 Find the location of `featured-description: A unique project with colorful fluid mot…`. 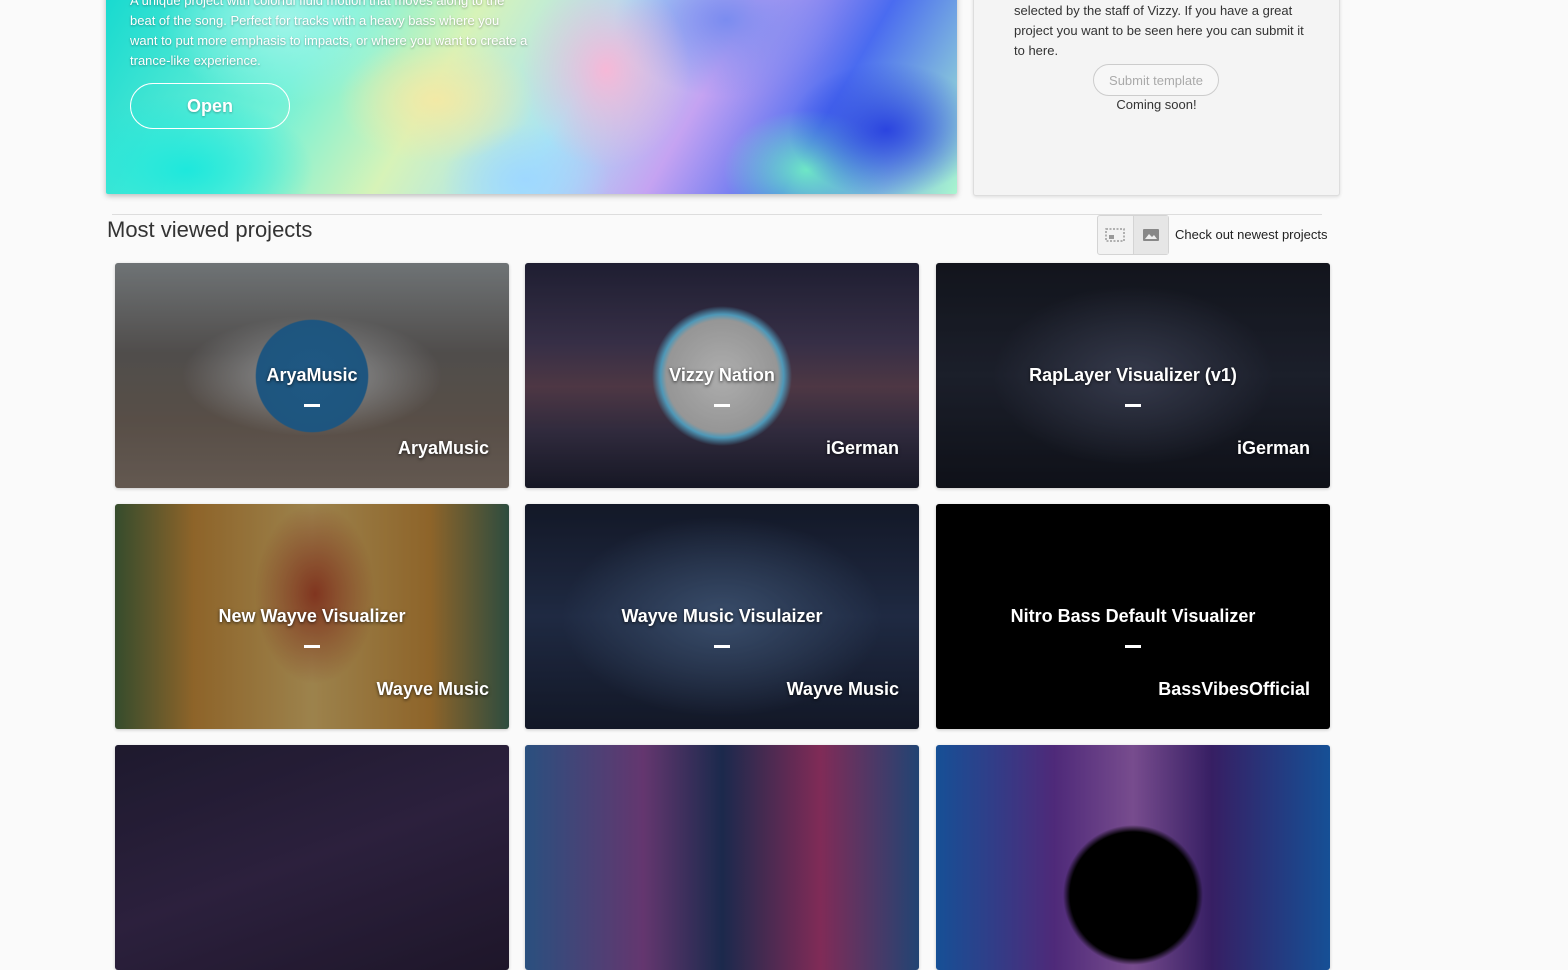

featured-description: A unique project with colorful fluid mot… is located at coordinates (329, 34).